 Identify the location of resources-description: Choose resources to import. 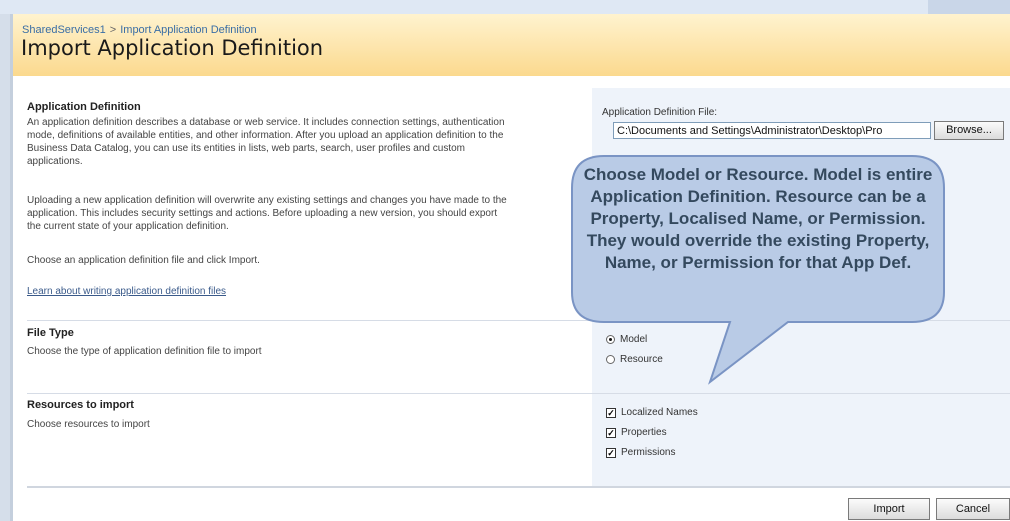
(88, 424).